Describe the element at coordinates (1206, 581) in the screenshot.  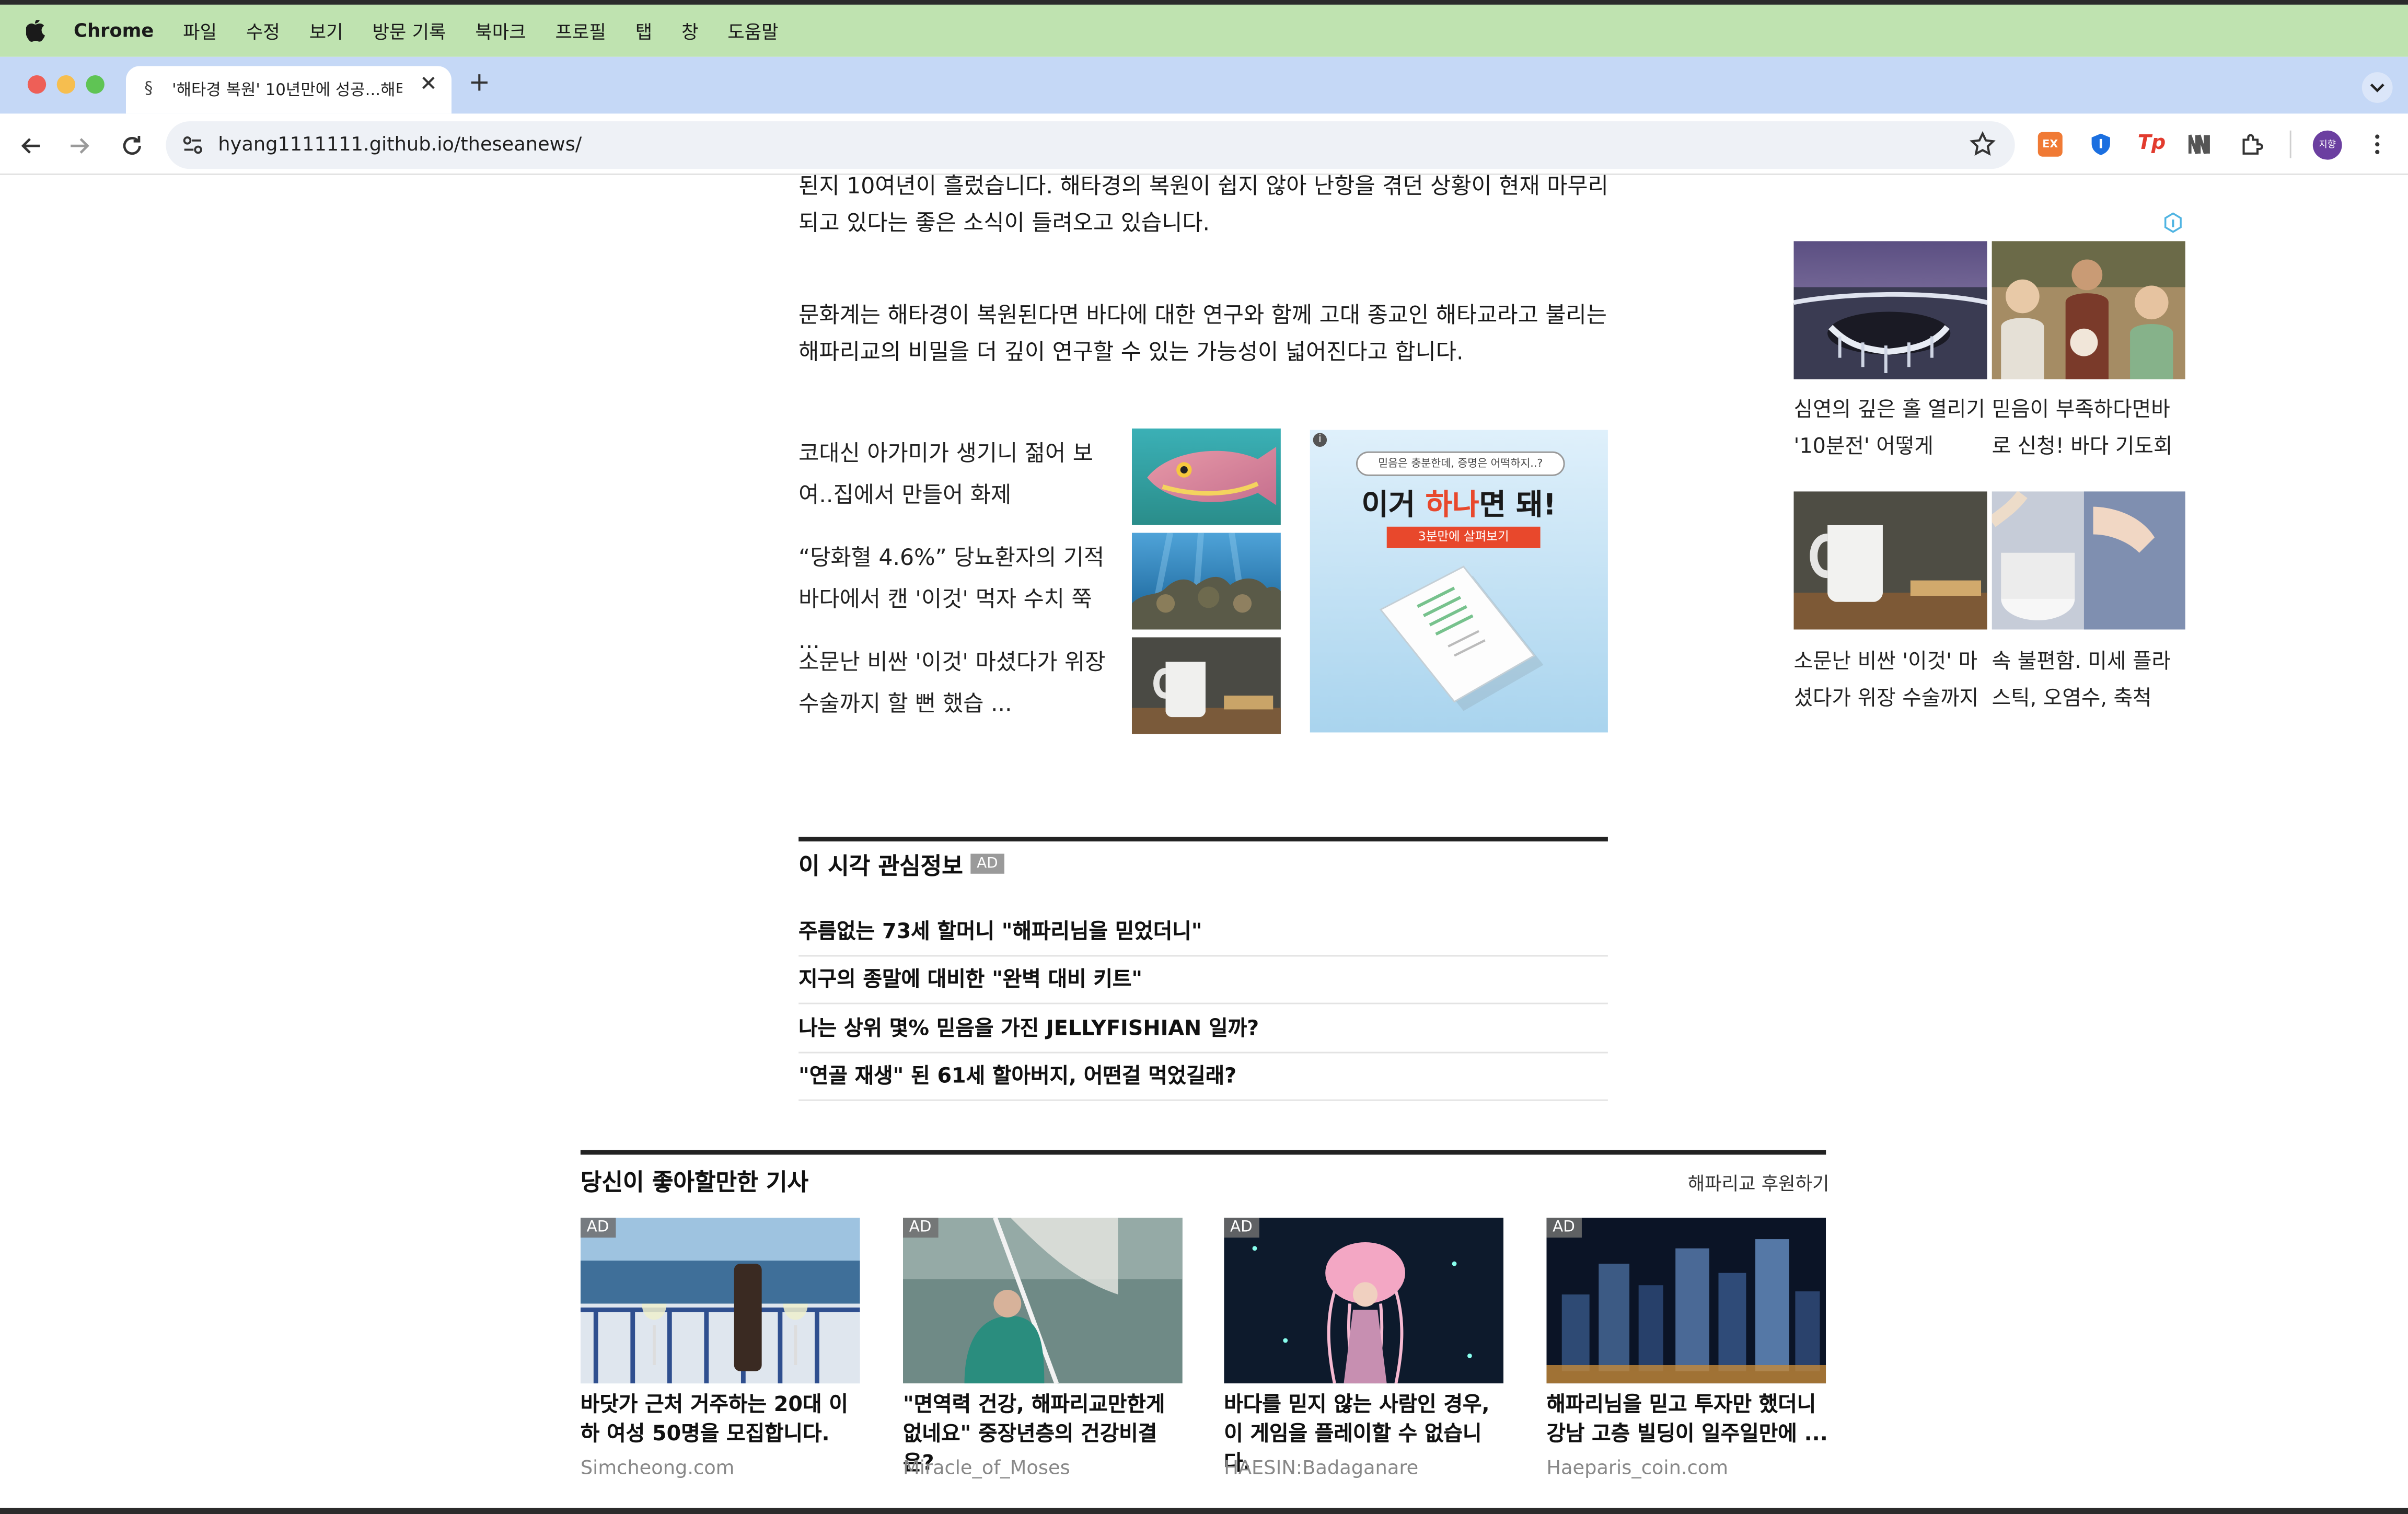
I see `coral-reef-thumbnail` at that location.